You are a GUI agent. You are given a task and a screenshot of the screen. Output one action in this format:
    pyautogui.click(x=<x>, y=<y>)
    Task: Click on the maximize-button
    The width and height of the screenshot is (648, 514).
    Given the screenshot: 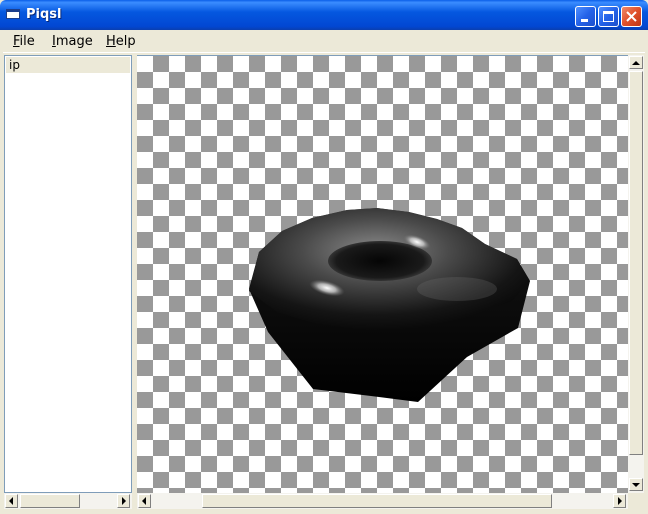 What is the action you would take?
    pyautogui.click(x=608, y=16)
    